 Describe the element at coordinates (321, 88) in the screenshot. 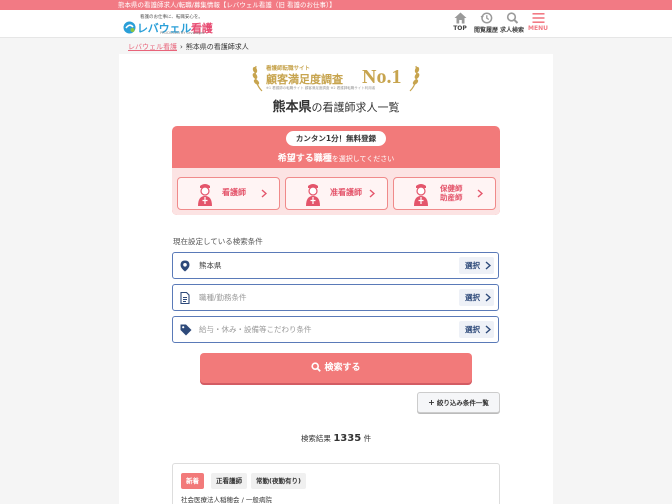

I see `award-note: ※1 看護師の転職サイト 顧客満足度調査 ※2 看護師転職サイト利用者` at that location.